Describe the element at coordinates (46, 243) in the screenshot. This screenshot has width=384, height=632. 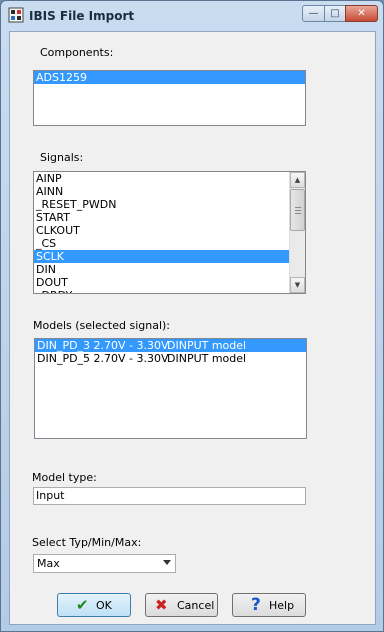
I see `signal-name: _CS` at that location.